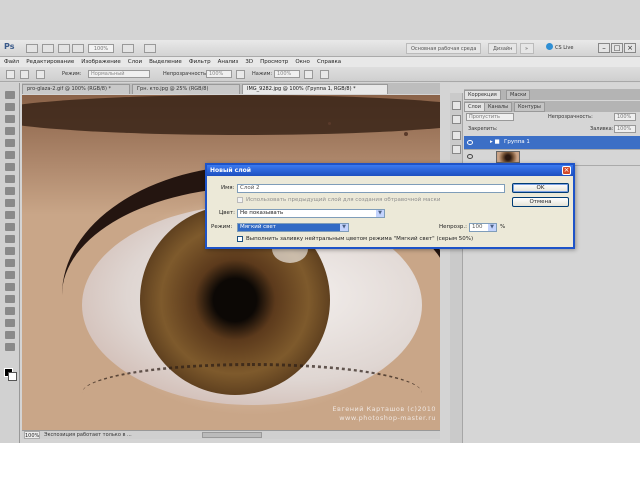 The width and height of the screenshot is (640, 480). What do you see at coordinates (240, 200) in the screenshot?
I see `clip-mask-checkbox` at bounding box center [240, 200].